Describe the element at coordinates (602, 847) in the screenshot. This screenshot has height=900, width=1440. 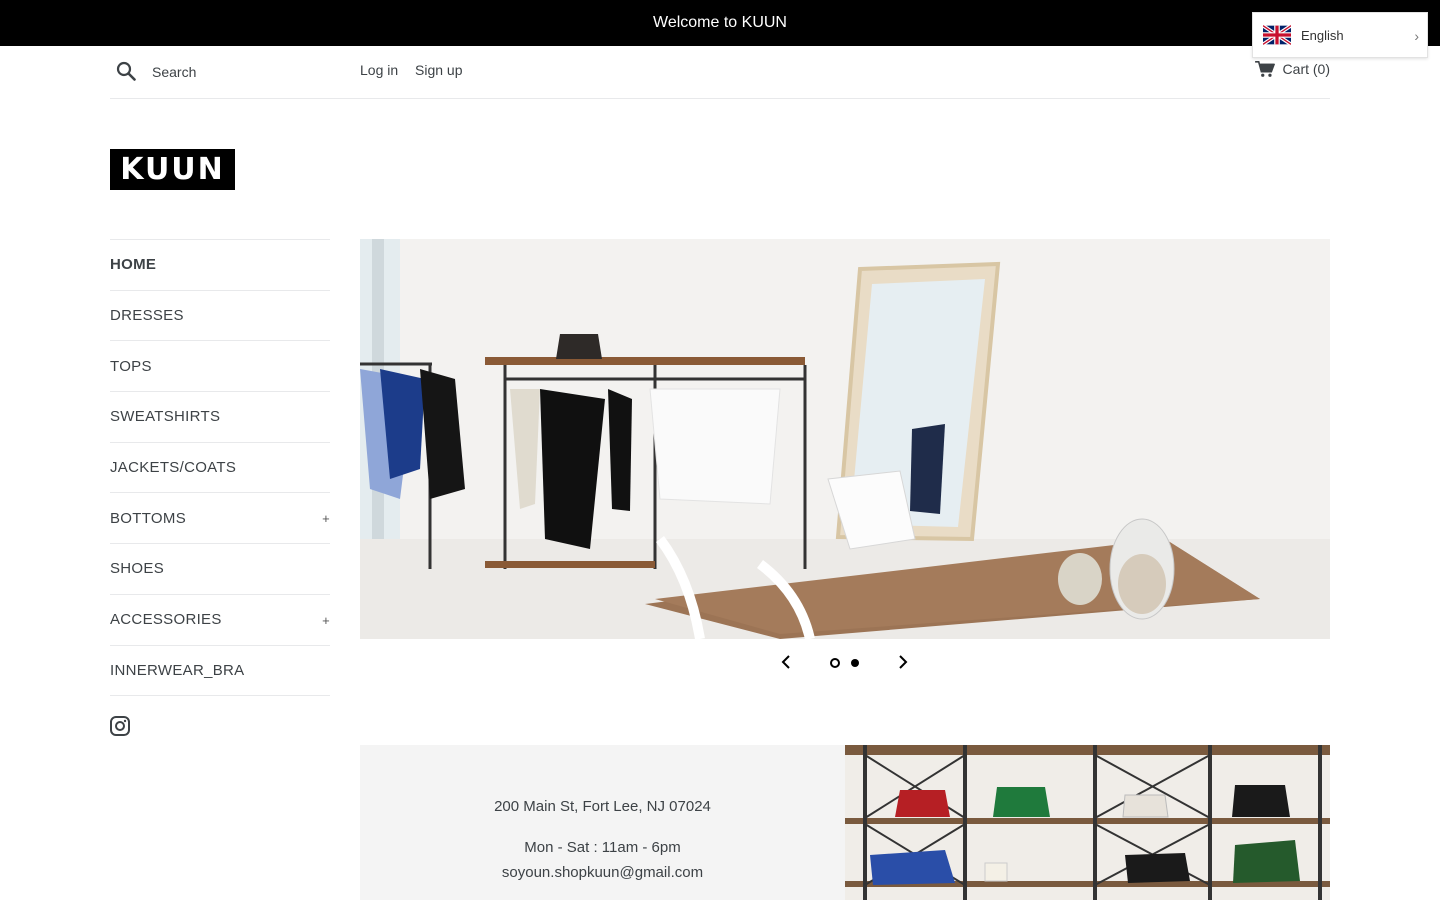
I see `store-hours: Mon - Sat : 11am - 6pm` at that location.